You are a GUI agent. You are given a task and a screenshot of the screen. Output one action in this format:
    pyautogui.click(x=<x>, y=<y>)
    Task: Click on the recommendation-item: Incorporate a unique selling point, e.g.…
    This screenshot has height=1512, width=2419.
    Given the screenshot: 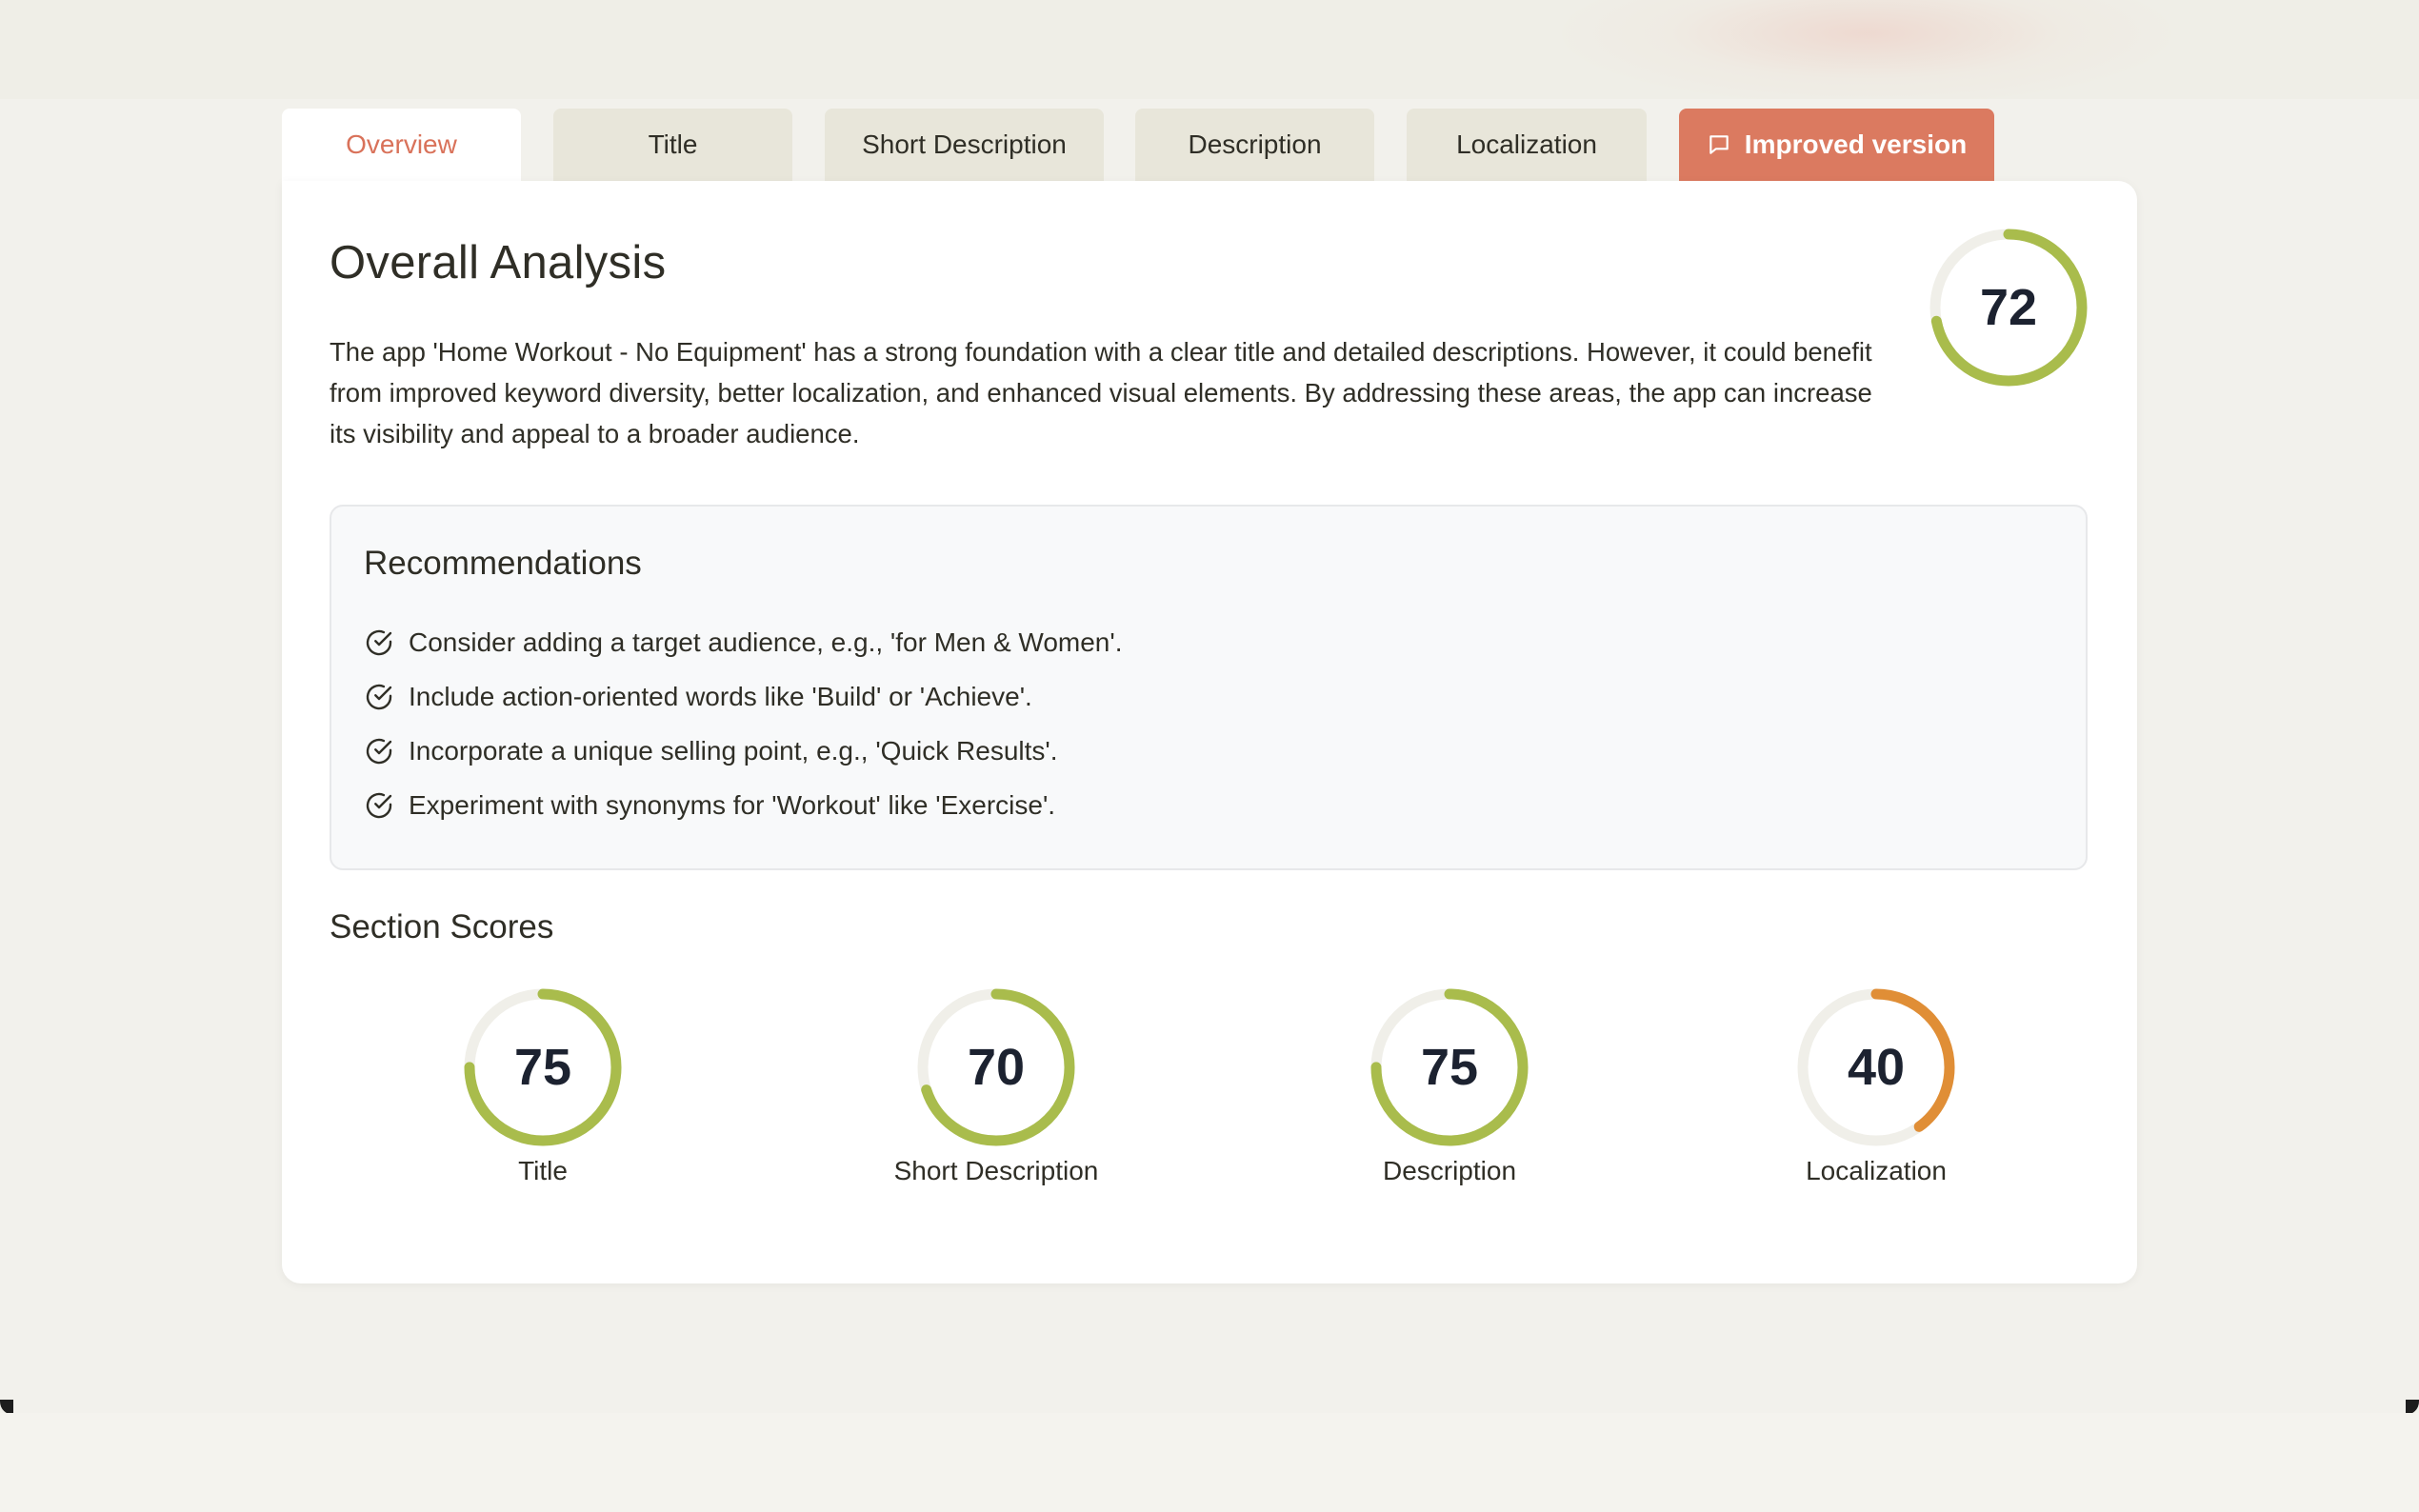 What is the action you would take?
    pyautogui.click(x=743, y=751)
    